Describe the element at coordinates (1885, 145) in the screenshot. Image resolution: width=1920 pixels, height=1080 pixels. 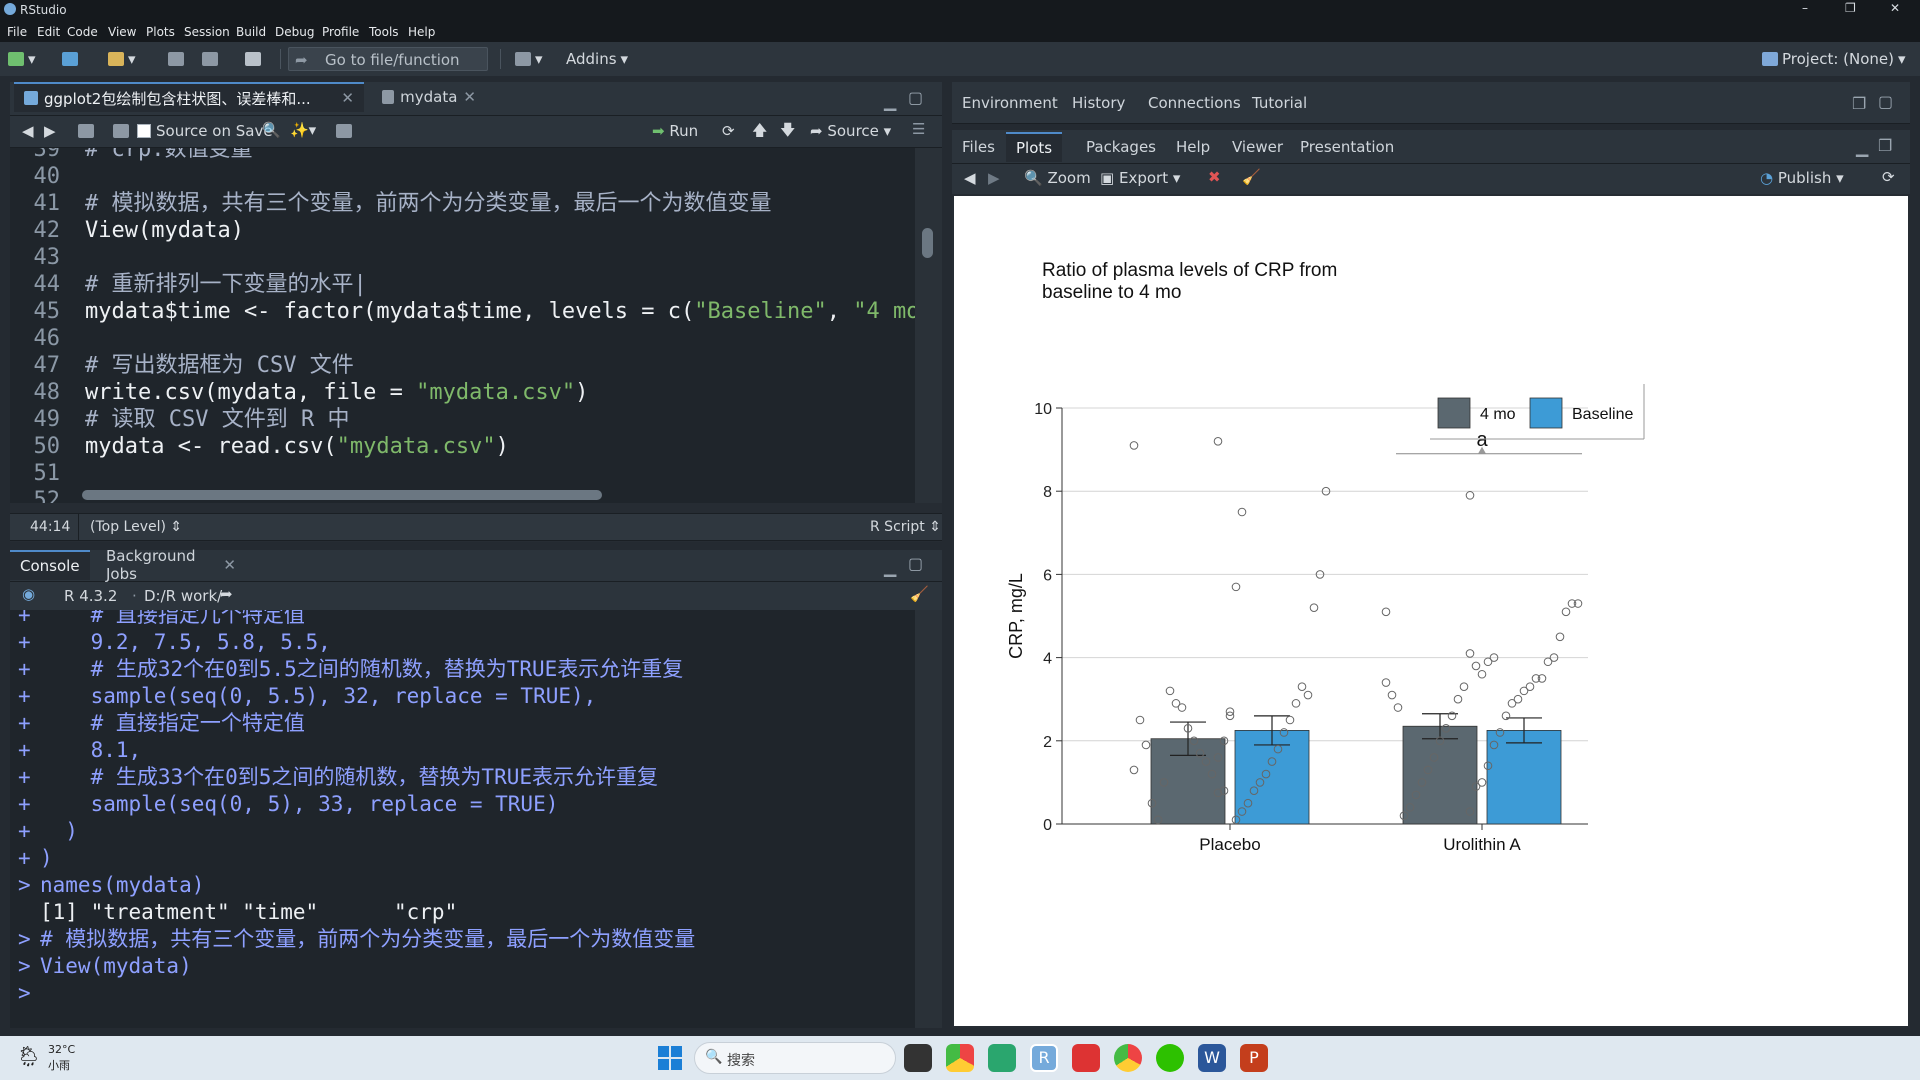
I see `maximize-pane-icon: ❐` at that location.